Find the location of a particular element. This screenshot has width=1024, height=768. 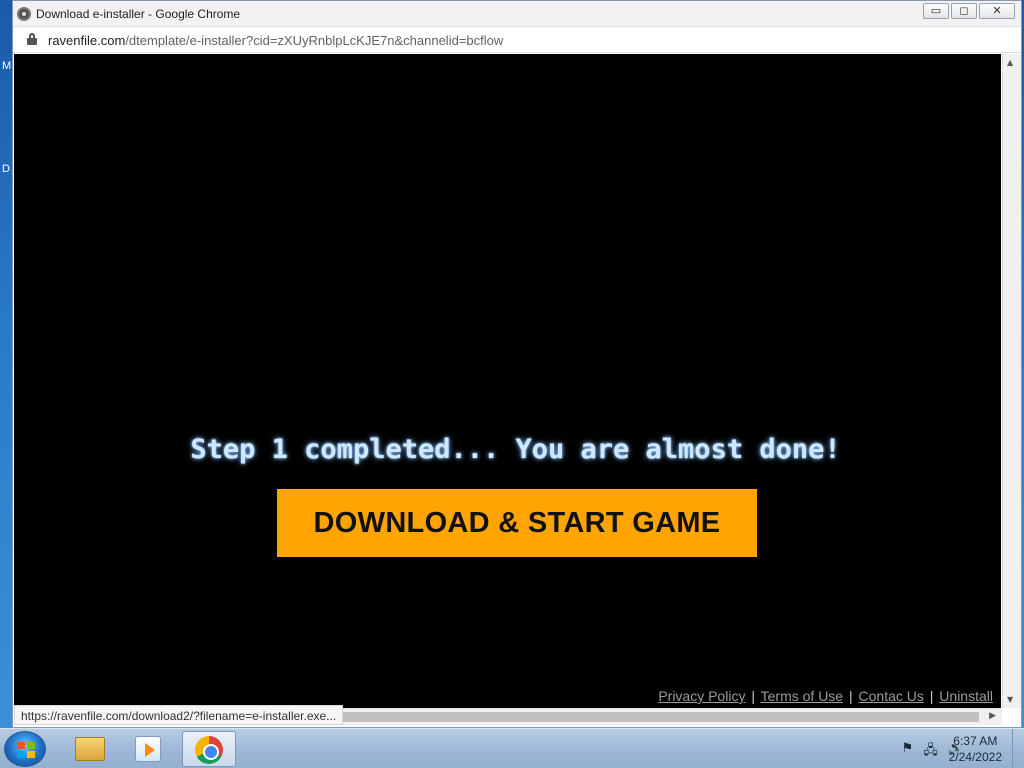

url-host: ravenfile.com is located at coordinates (87, 40).